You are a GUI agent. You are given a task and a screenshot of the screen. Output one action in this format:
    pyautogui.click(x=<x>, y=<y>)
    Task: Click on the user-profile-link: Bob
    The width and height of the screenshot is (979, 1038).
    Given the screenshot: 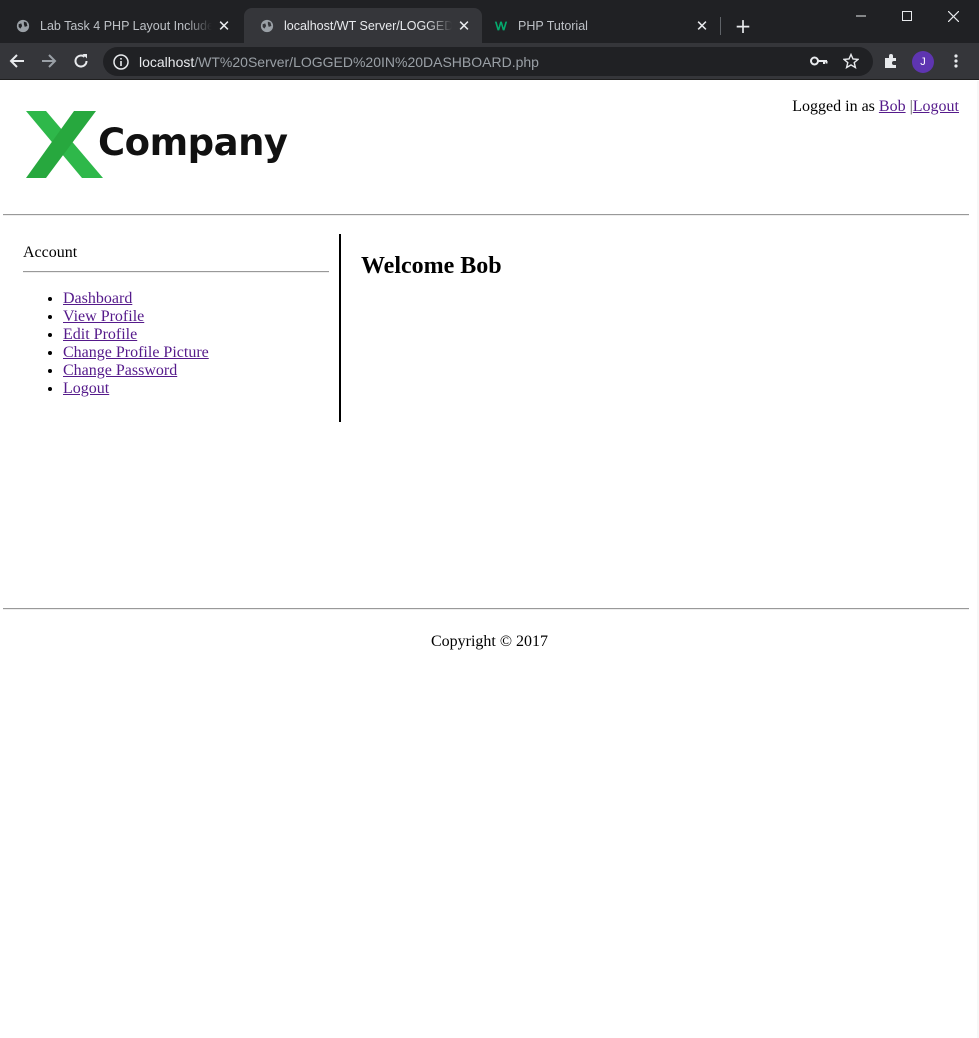 What is the action you would take?
    pyautogui.click(x=892, y=106)
    